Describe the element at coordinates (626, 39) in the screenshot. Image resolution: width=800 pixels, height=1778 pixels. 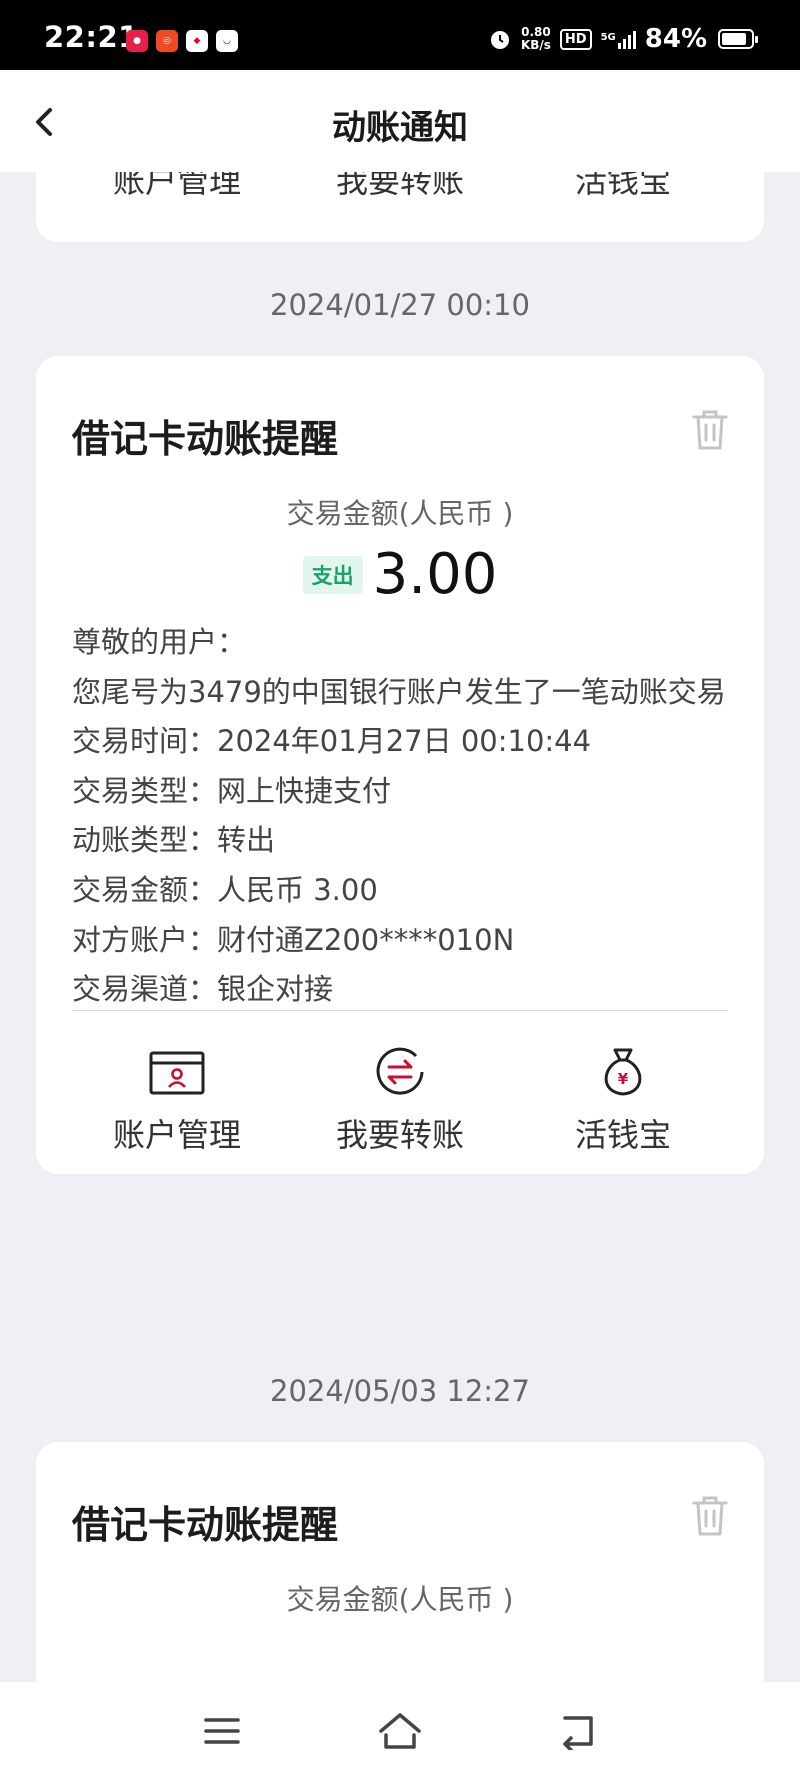
I see `signal-icon` at that location.